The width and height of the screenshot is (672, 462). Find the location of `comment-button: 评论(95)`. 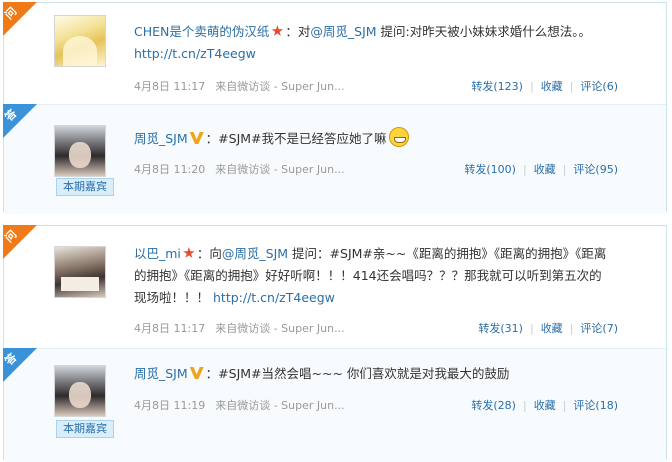

comment-button: 评论(95) is located at coordinates (595, 169).